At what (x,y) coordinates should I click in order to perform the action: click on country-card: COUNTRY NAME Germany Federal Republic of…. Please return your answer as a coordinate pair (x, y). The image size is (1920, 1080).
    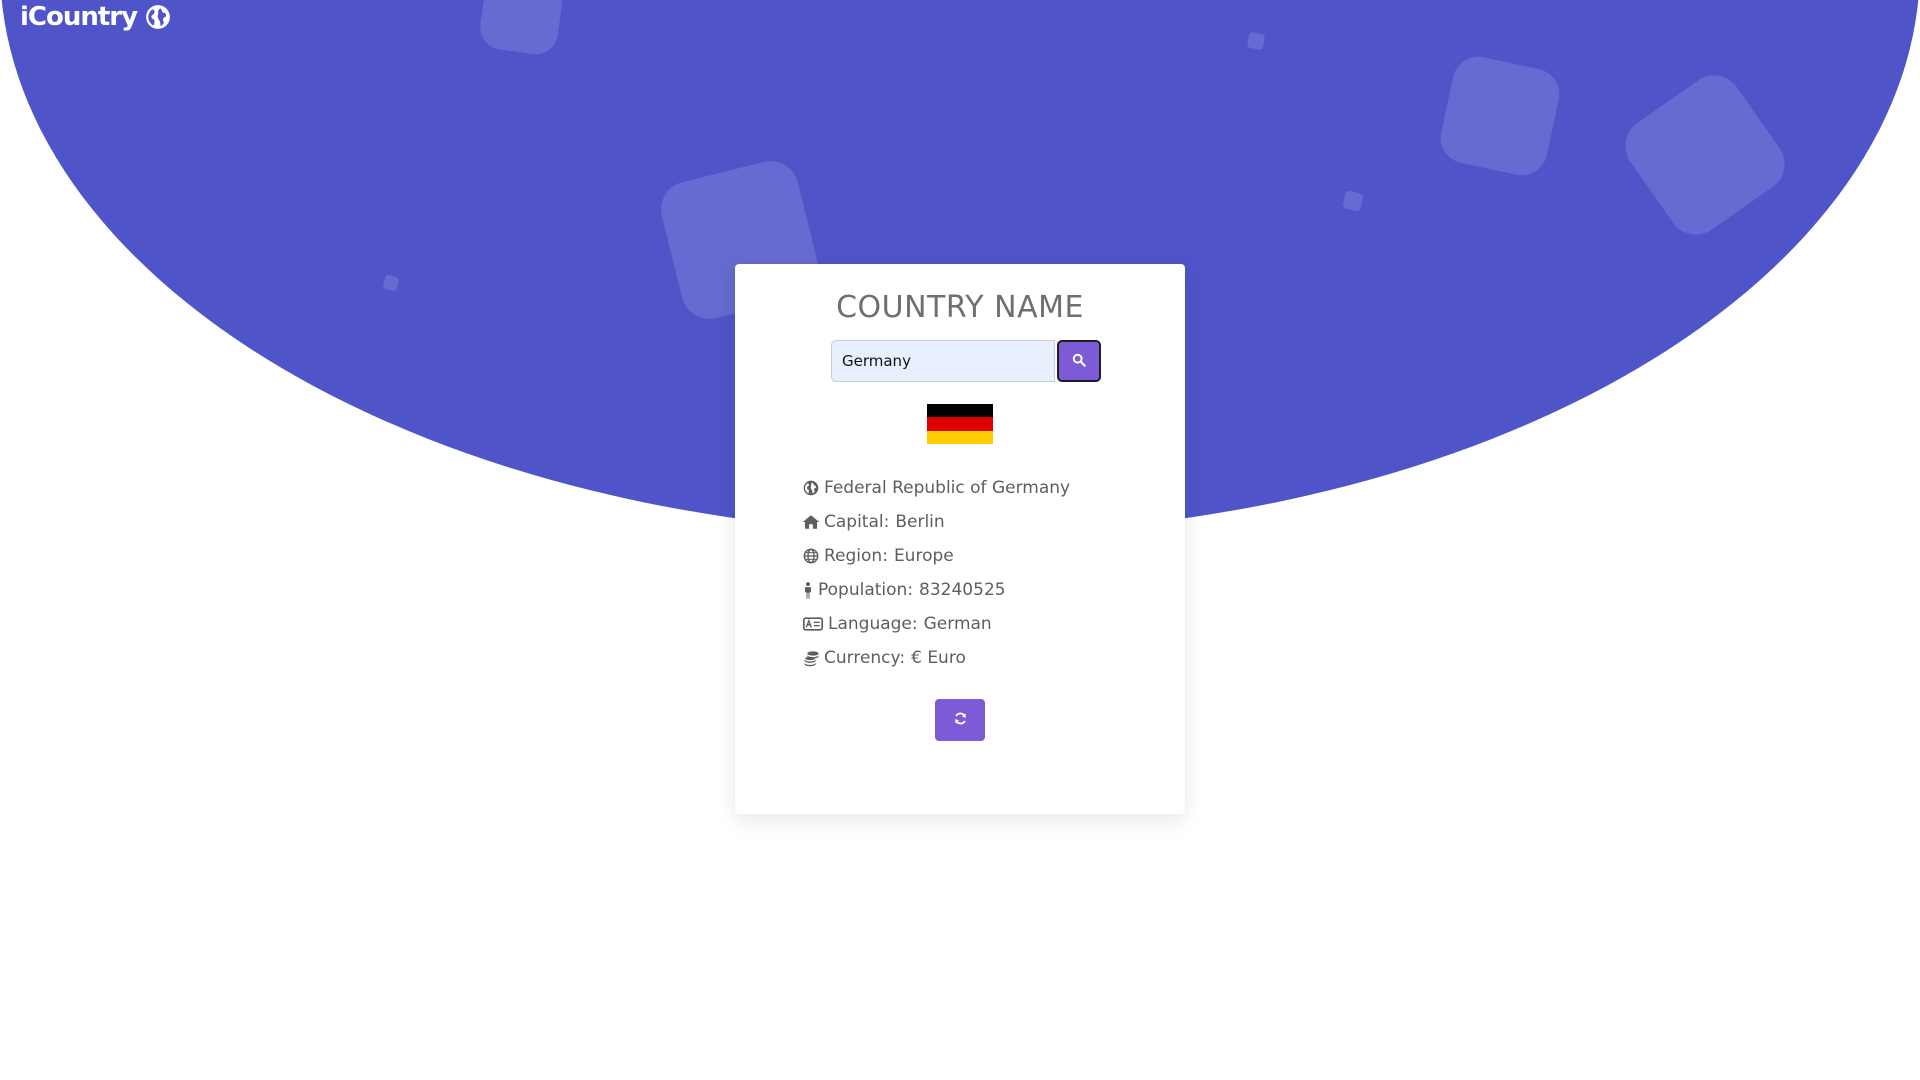
    Looking at the image, I should click on (960, 539).